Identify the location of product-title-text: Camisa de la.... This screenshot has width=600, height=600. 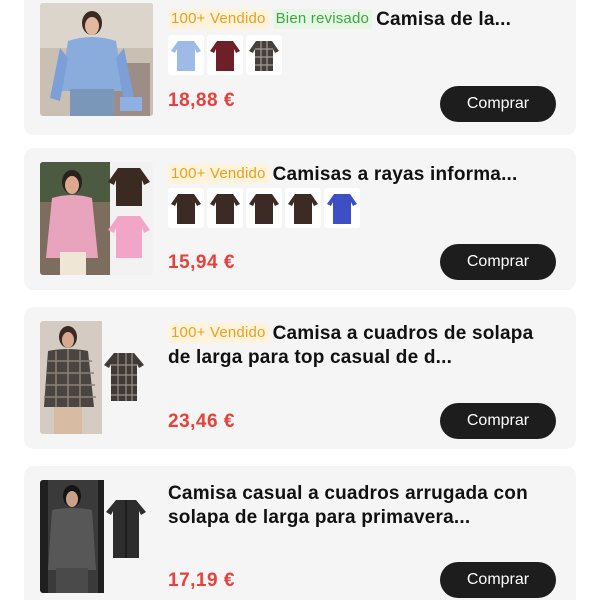
(444, 19).